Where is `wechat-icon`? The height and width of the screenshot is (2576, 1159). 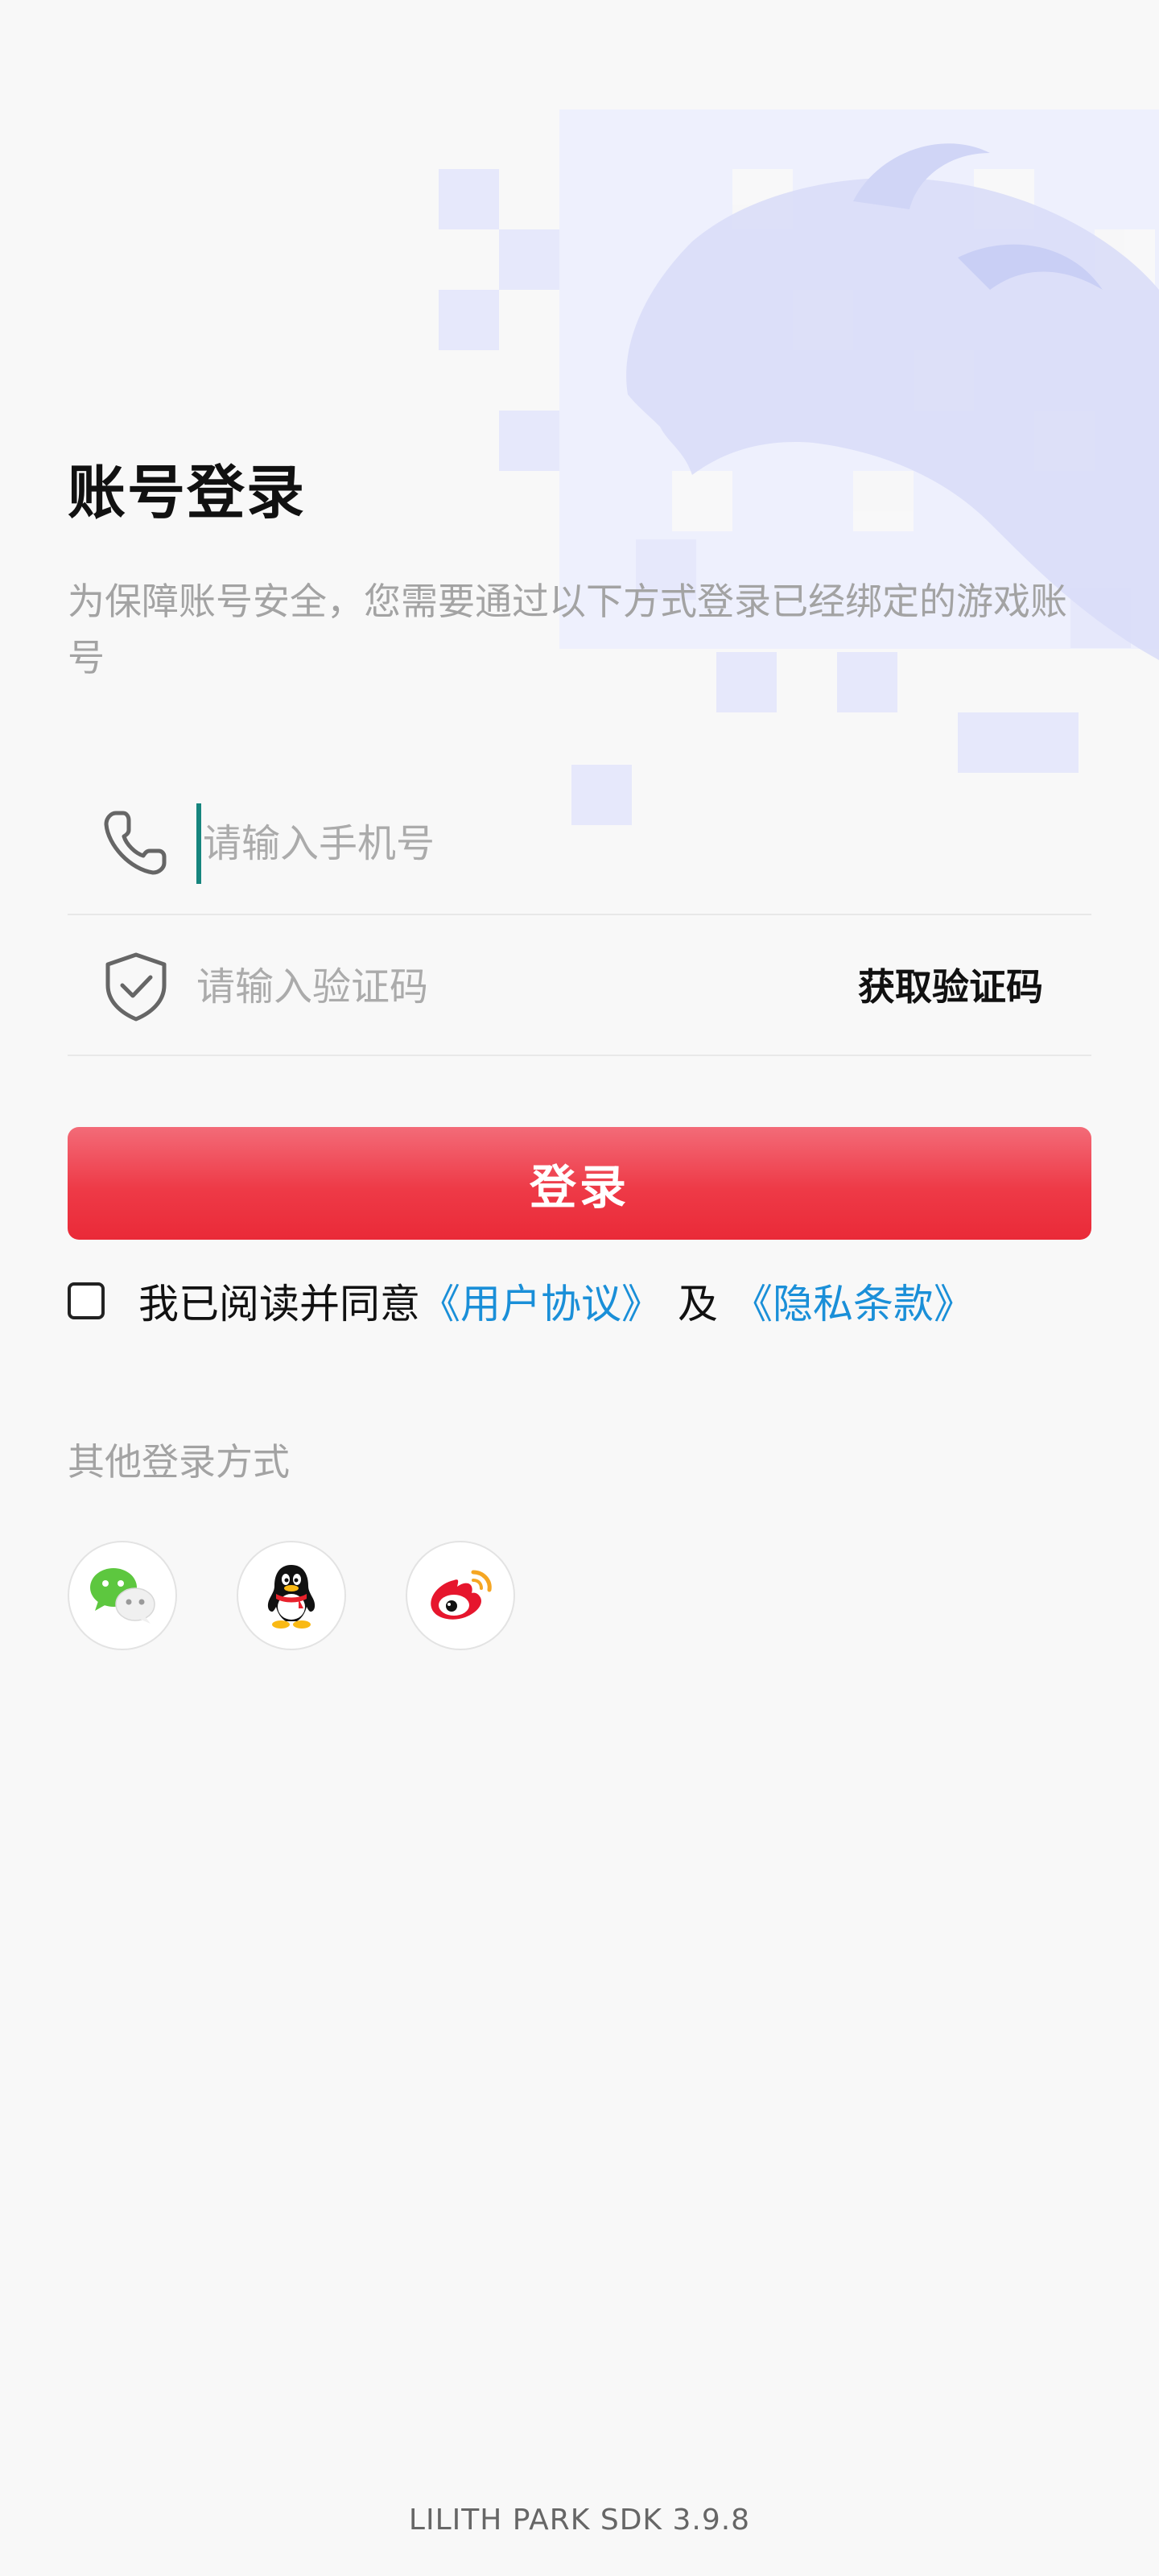
wechat-icon is located at coordinates (122, 1596).